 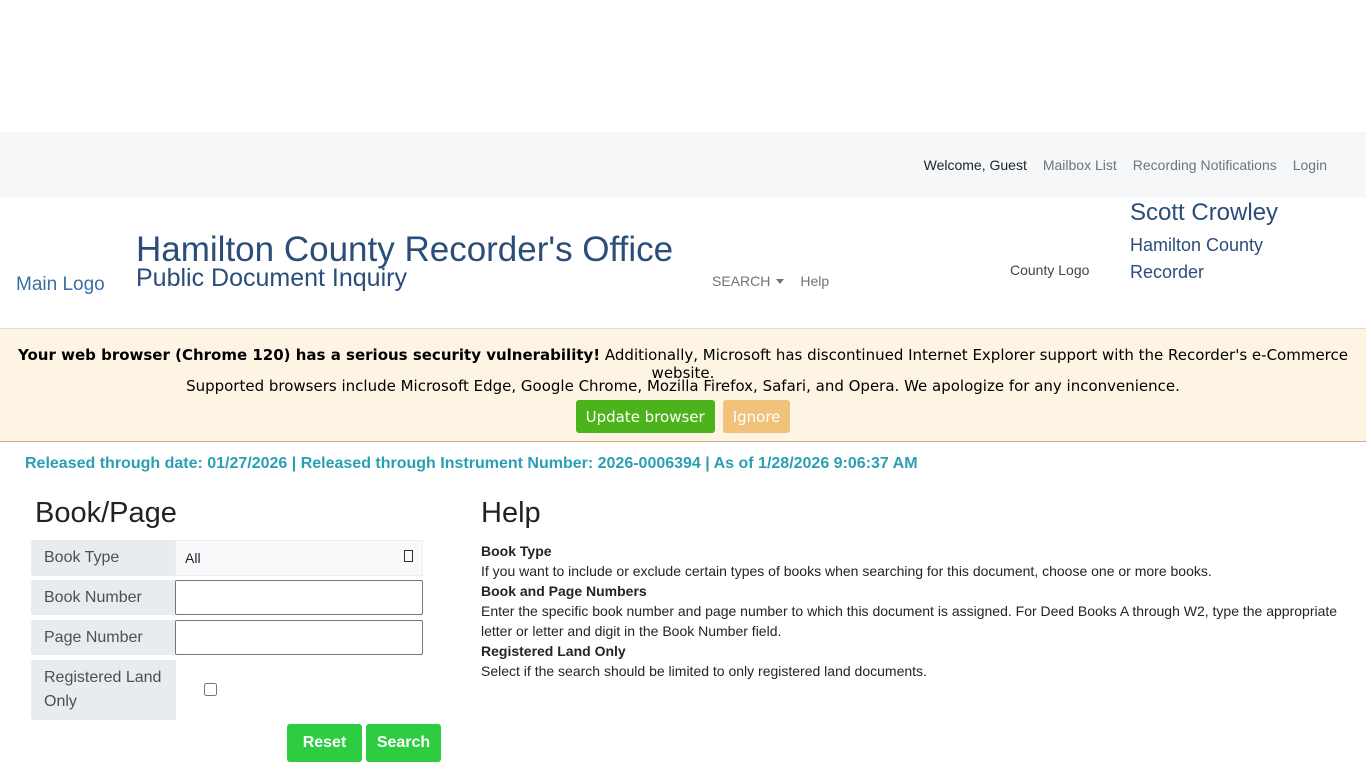 I want to click on main-logo: Main Logo, so click(x=60, y=285).